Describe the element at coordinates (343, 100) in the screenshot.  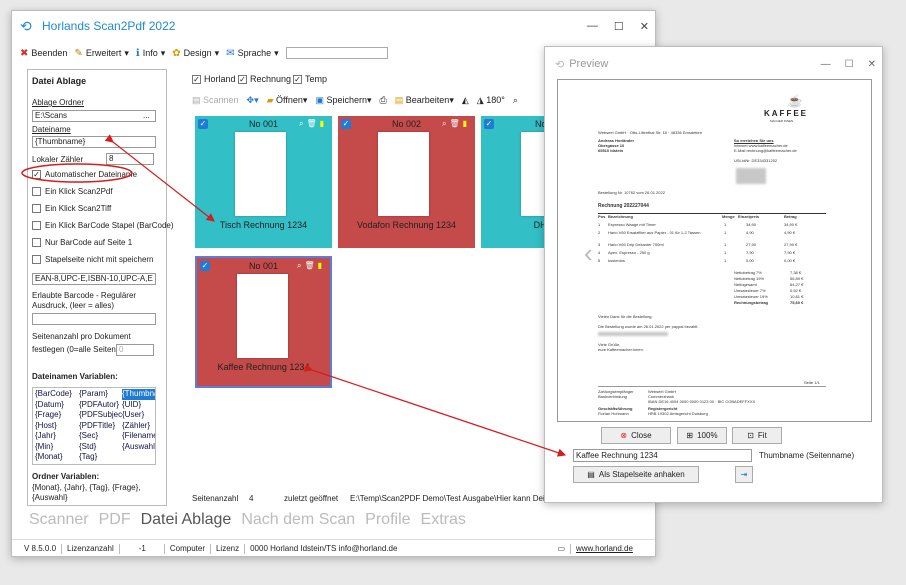
I see `save-button: ▣ Speichern▾` at that location.